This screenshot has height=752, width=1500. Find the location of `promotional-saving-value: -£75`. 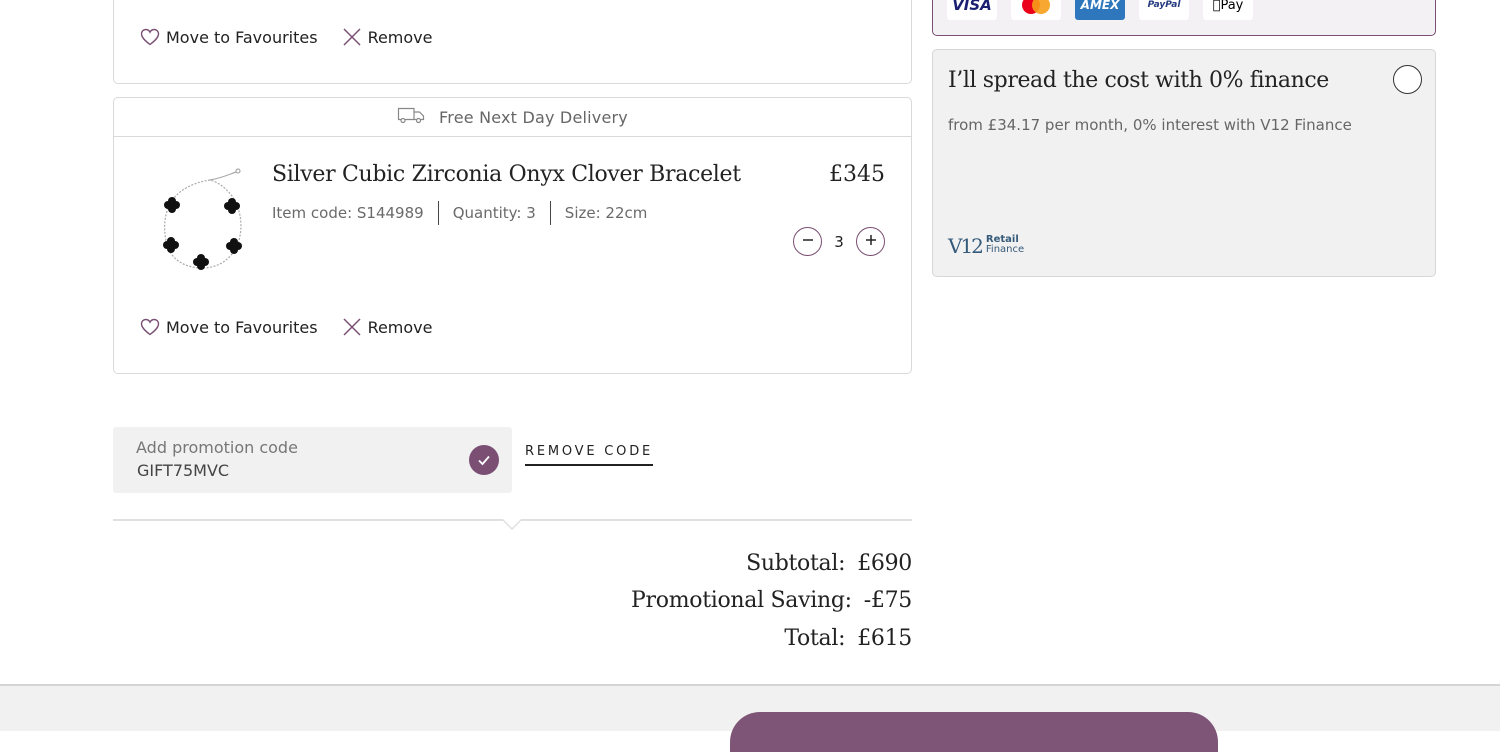

promotional-saving-value: -£75 is located at coordinates (888, 600).